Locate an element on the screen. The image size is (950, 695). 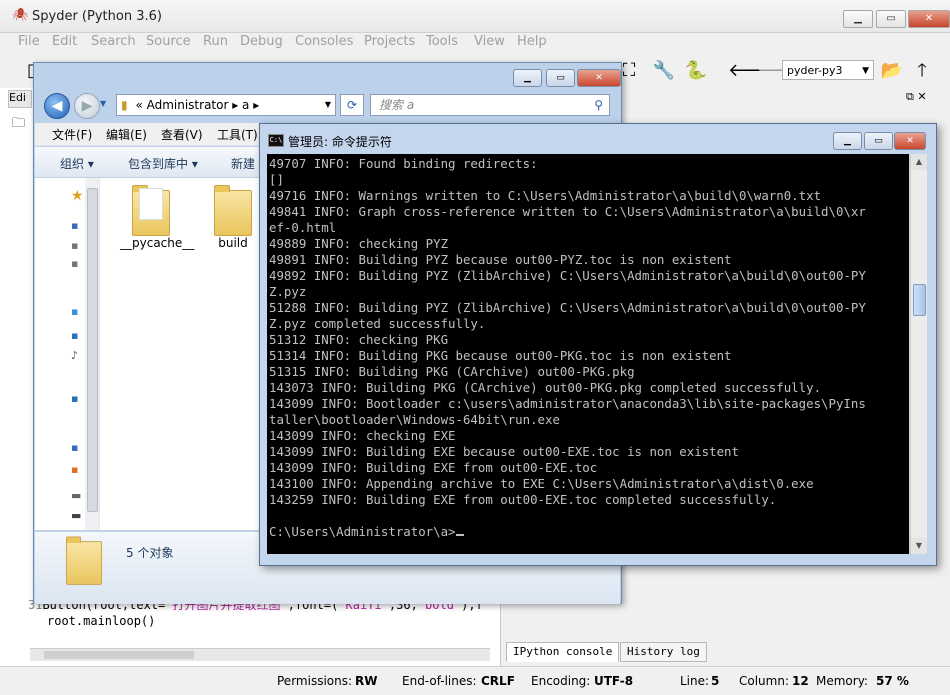
cmd-line: Z.pyz is located at coordinates (288, 291).